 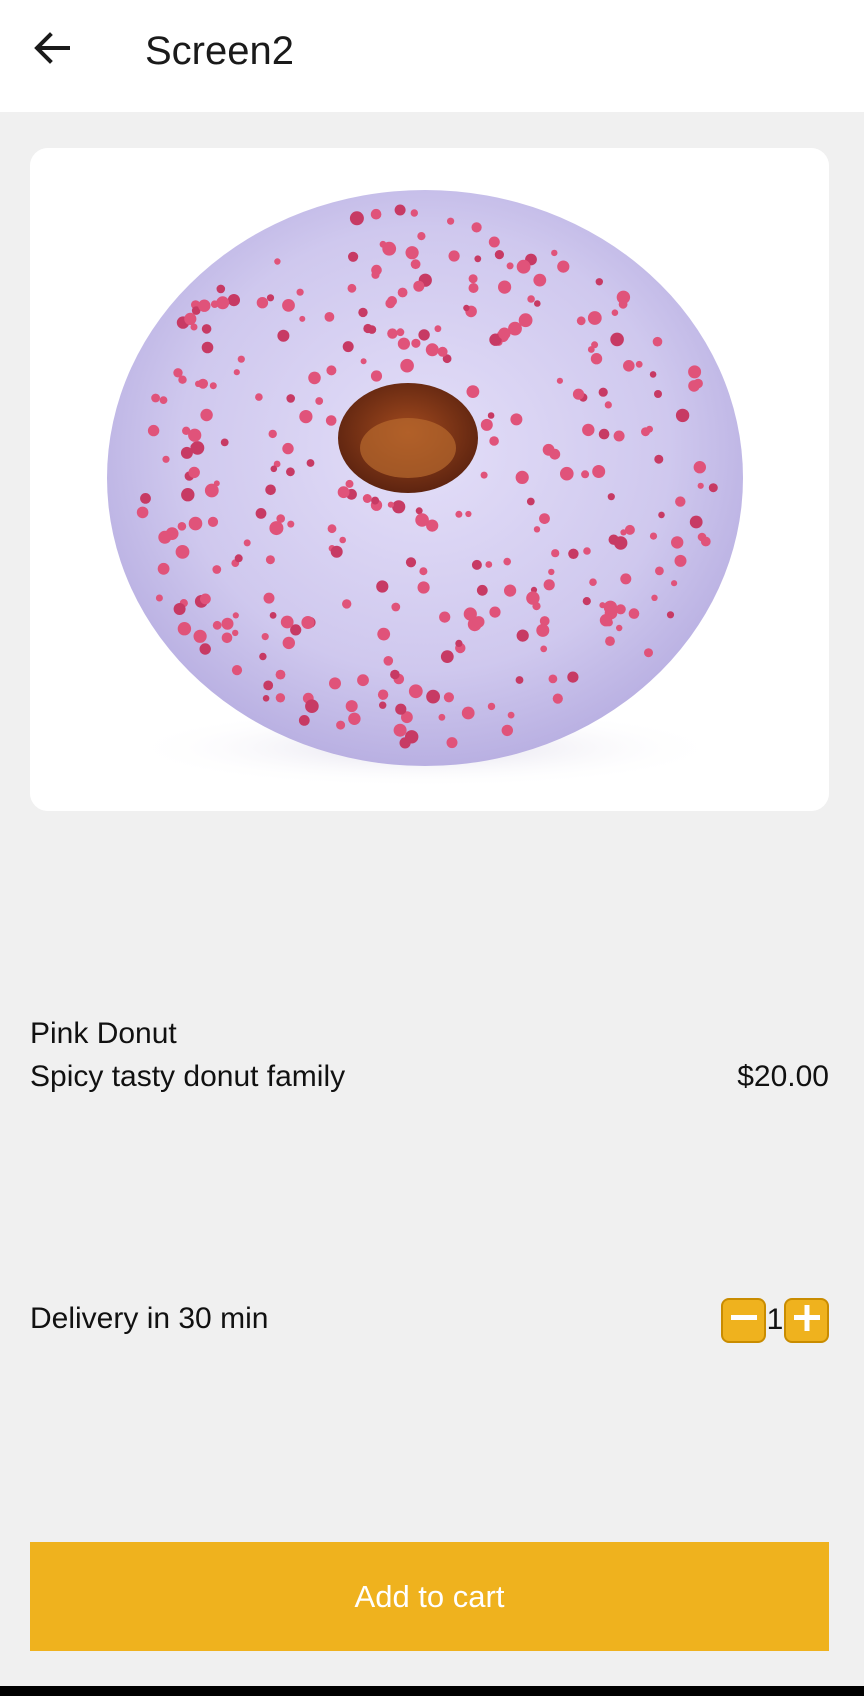 I want to click on page-title: Screen2, so click(x=219, y=51).